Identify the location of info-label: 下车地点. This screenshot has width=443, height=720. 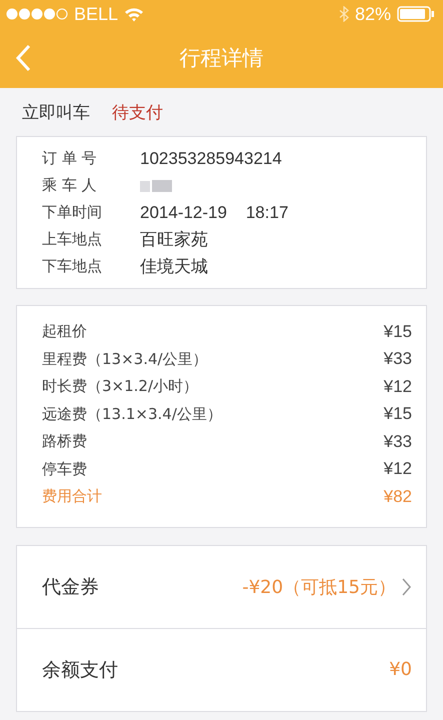
(72, 266).